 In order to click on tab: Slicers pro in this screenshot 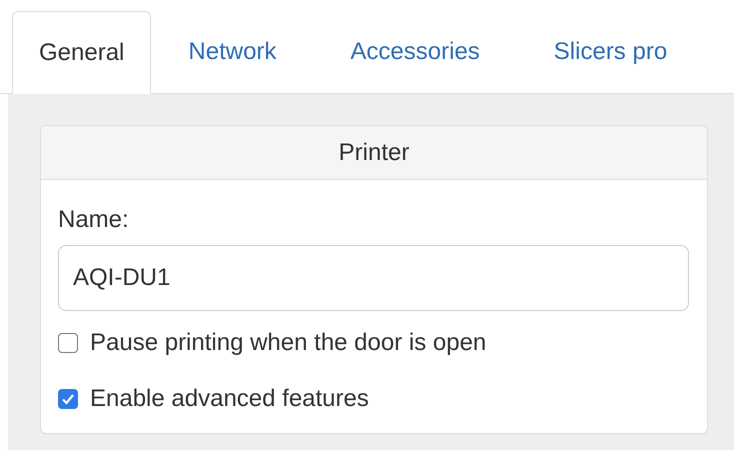, I will do `click(610, 51)`.